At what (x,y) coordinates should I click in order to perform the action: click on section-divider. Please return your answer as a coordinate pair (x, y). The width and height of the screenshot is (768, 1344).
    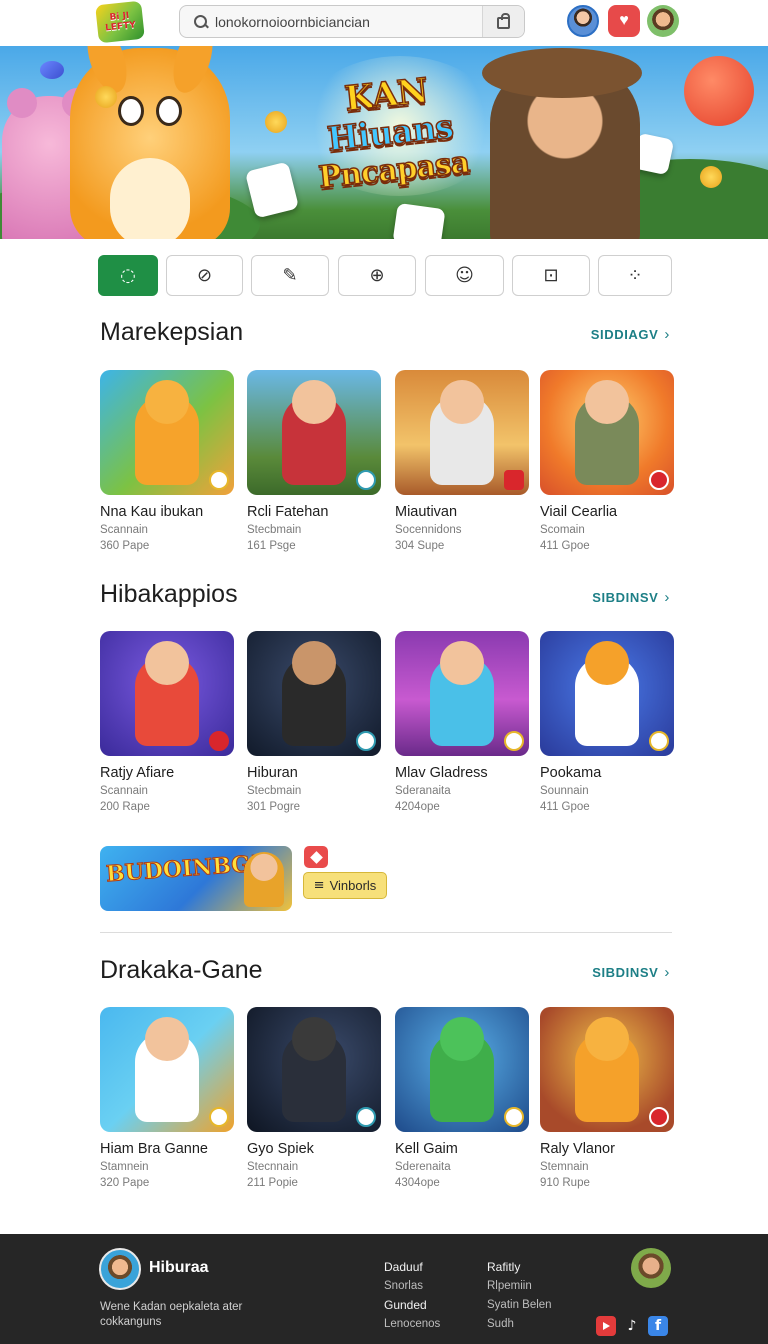
    Looking at the image, I should click on (386, 932).